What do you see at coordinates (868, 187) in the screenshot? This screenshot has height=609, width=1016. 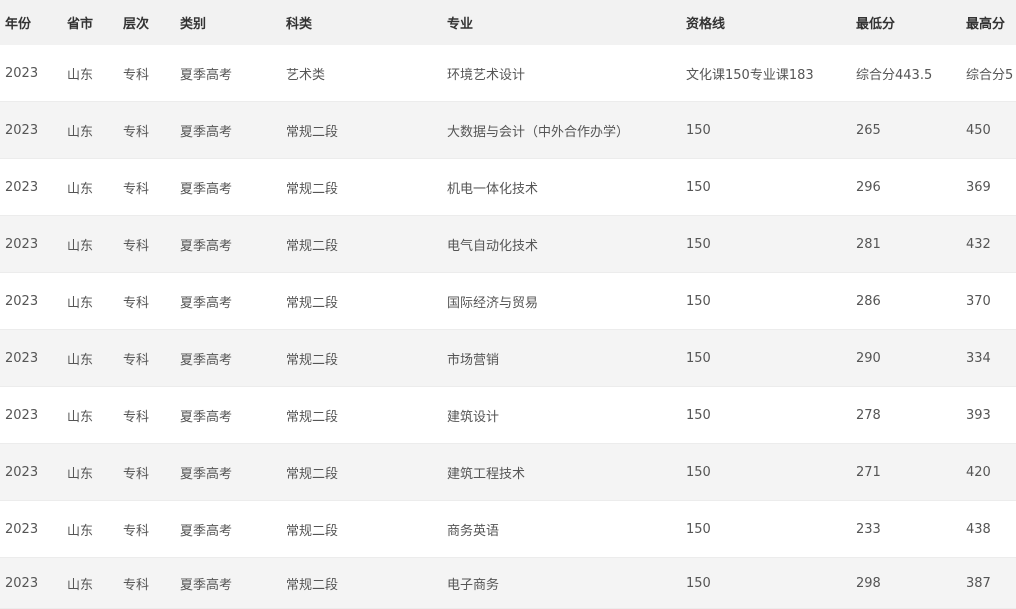 I see `cell-min-score: 296` at bounding box center [868, 187].